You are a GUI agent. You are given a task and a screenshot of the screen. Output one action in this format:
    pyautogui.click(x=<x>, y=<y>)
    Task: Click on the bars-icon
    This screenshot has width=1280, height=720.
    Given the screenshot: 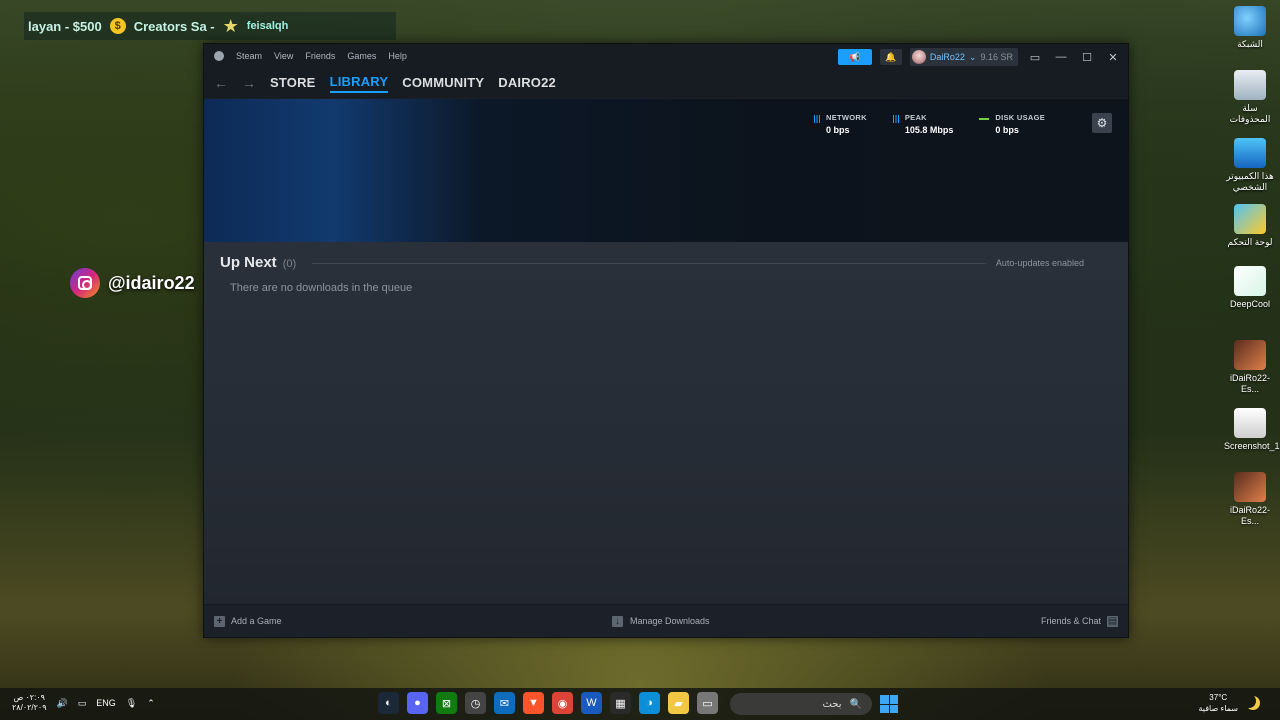 What is the action you would take?
    pyautogui.click(x=817, y=119)
    